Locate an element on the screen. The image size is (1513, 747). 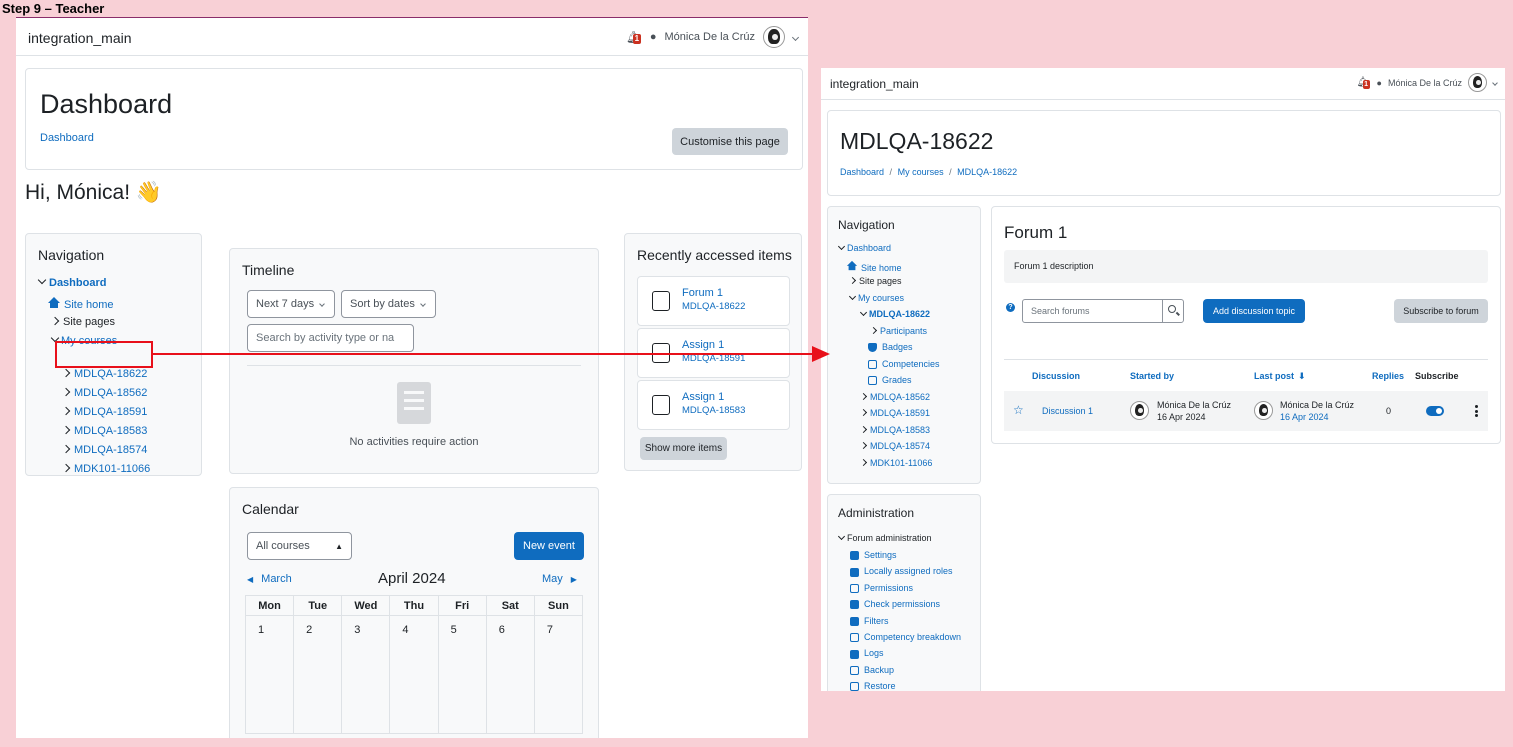
annotation-arrow-line is located at coordinates (483, 354).